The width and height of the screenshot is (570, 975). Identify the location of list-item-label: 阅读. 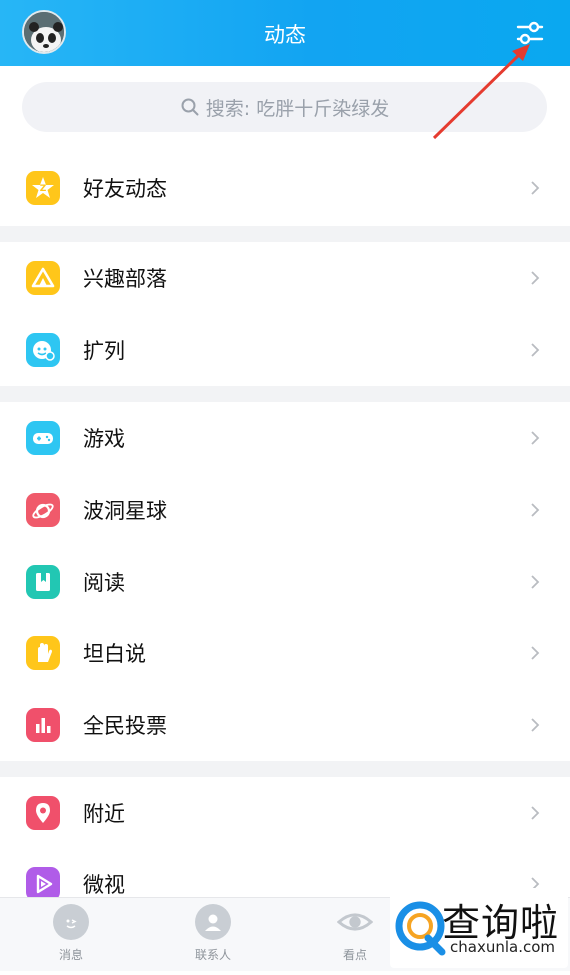
(104, 583).